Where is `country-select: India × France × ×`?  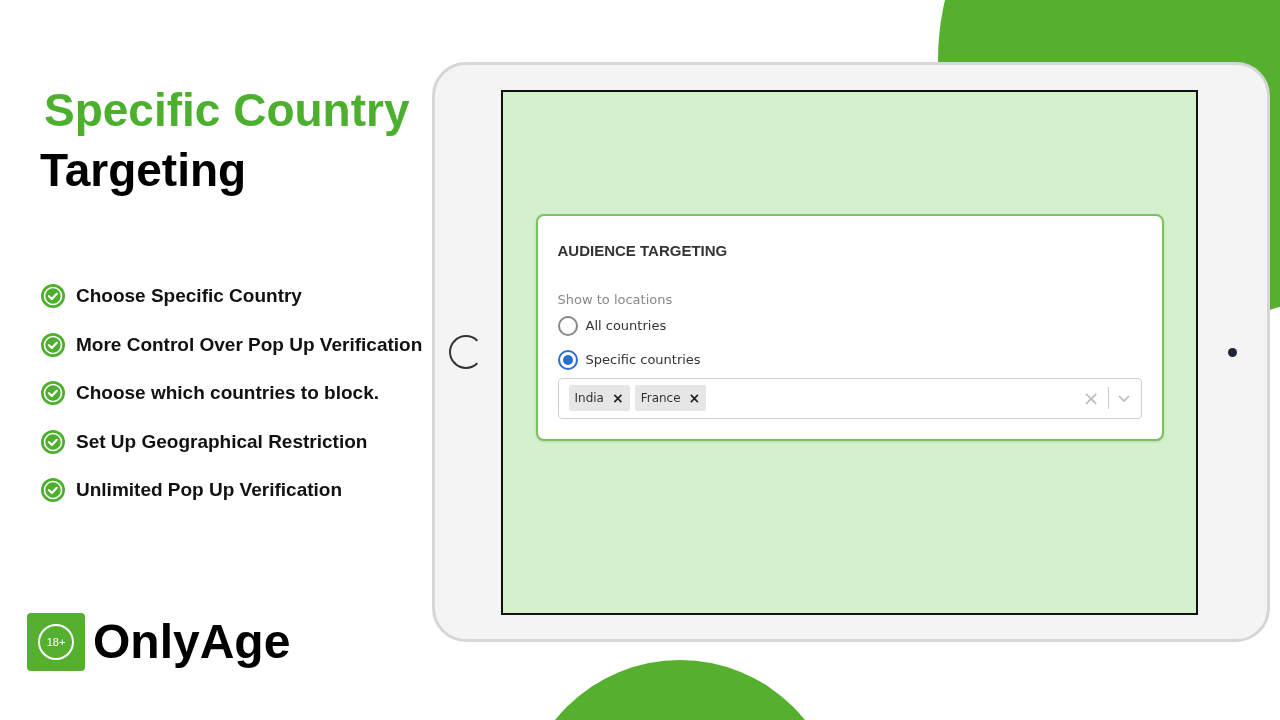 country-select: India × France × × is located at coordinates (849, 398).